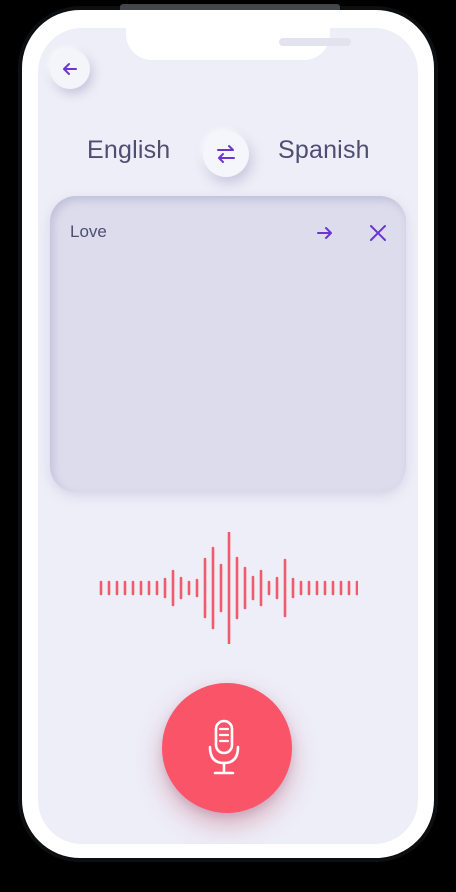 This screenshot has height=892, width=456. I want to click on swap-languages-button, so click(226, 154).